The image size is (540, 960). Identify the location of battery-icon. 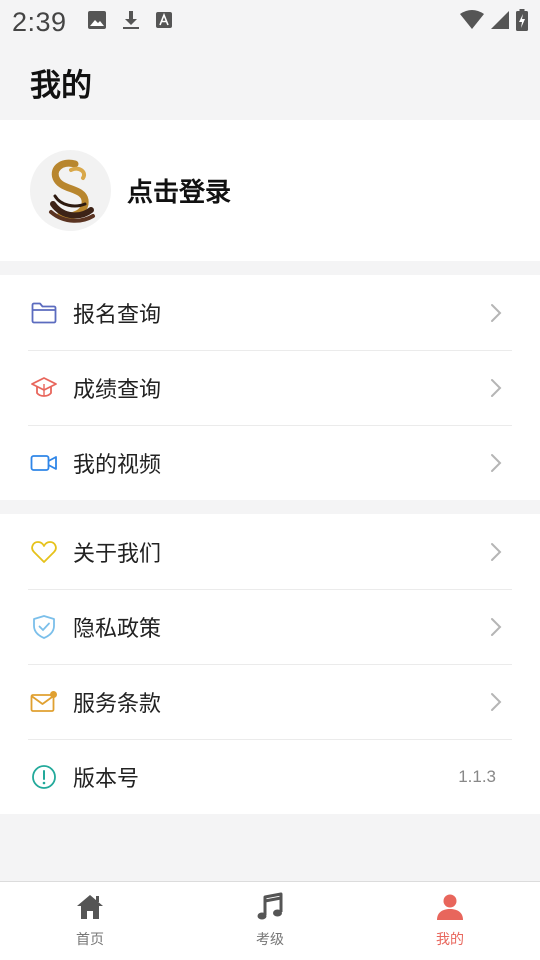
(522, 22).